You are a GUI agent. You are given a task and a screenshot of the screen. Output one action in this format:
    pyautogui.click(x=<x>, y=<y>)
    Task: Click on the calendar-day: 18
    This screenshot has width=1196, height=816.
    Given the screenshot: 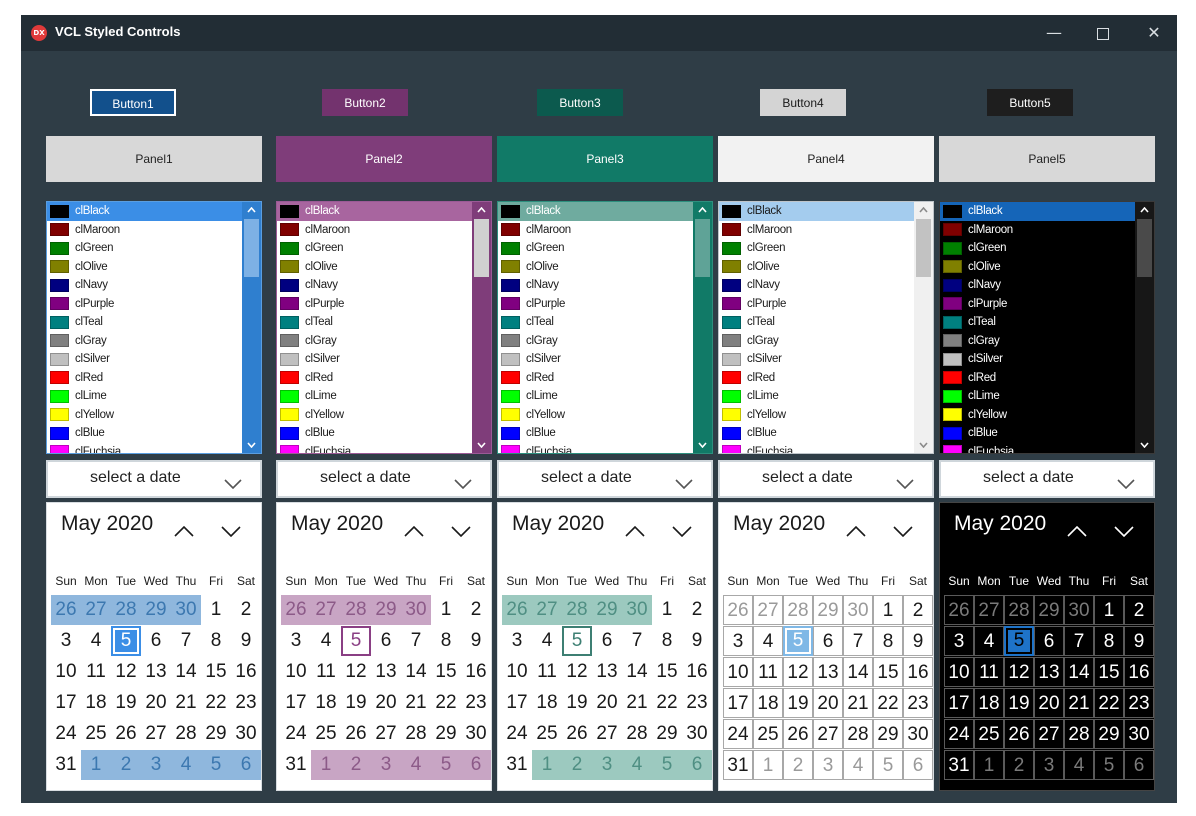 What is the action you would take?
    pyautogui.click(x=326, y=703)
    